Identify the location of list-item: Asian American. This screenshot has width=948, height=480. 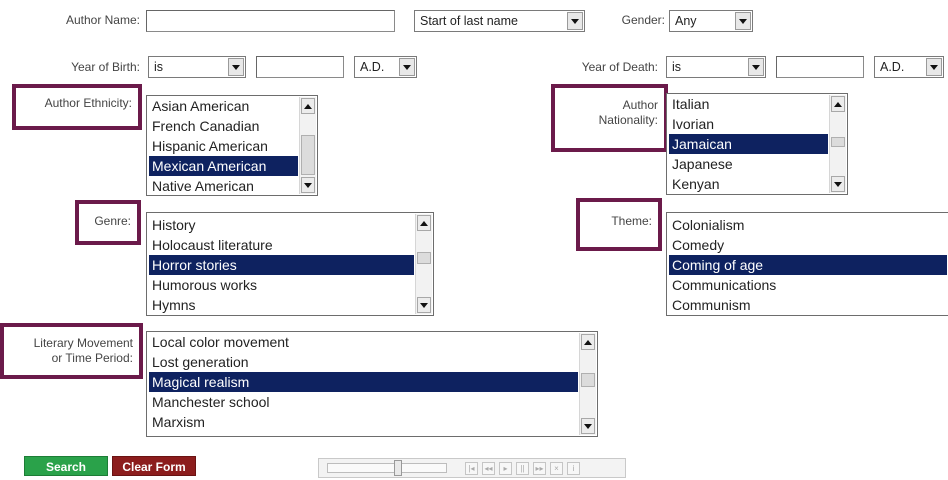
(223, 106).